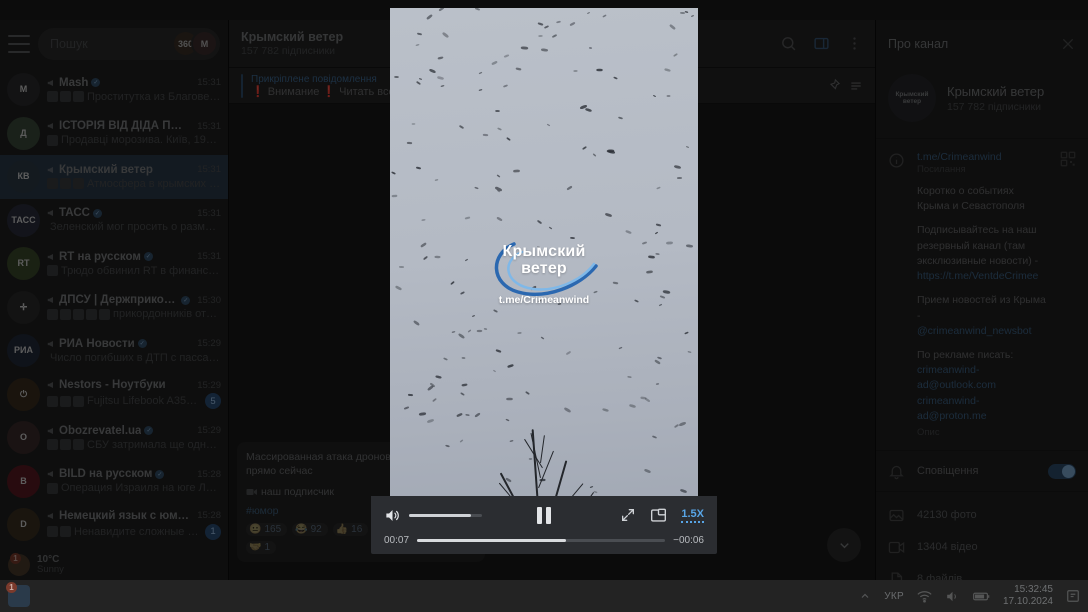 This screenshot has height=612, width=1088. Describe the element at coordinates (23, 220) in the screenshot. I see `avatar: ТАСС` at that location.